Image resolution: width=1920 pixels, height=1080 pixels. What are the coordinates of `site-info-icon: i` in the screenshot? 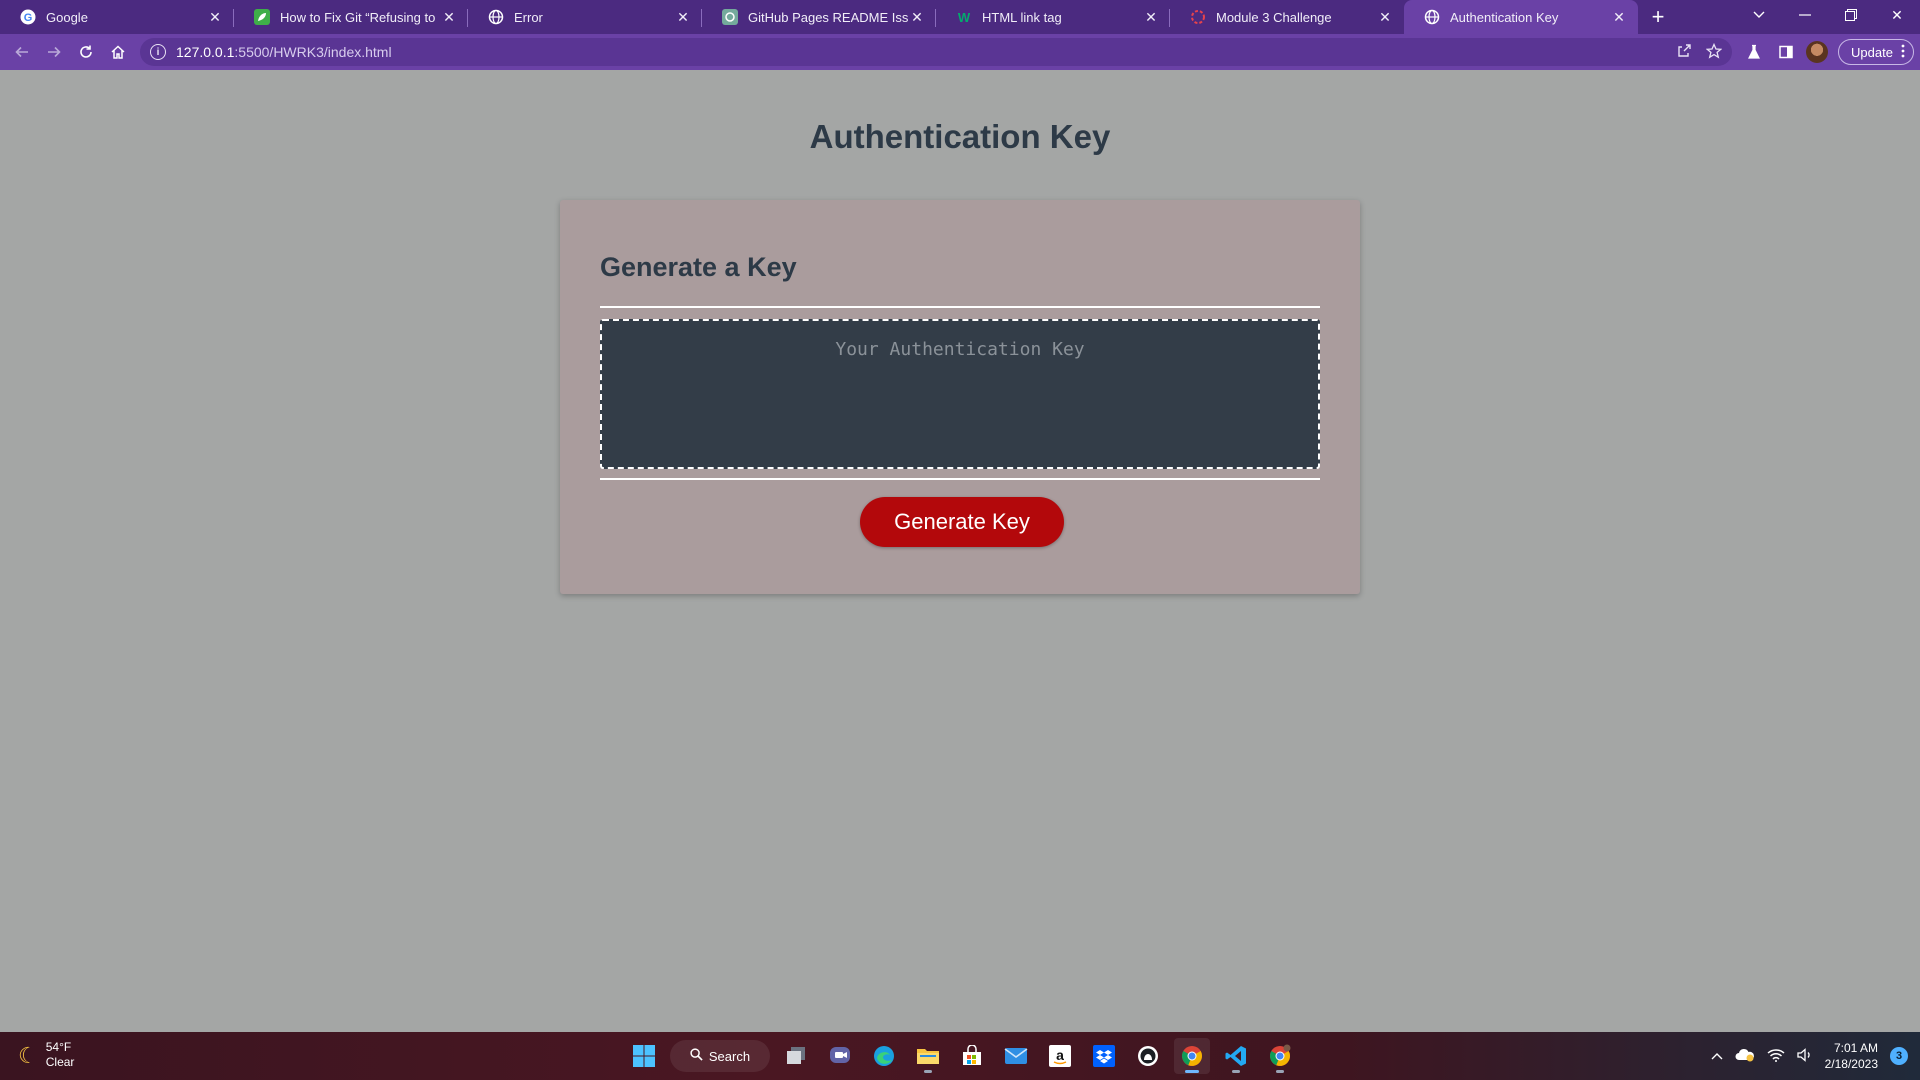 It's located at (158, 52).